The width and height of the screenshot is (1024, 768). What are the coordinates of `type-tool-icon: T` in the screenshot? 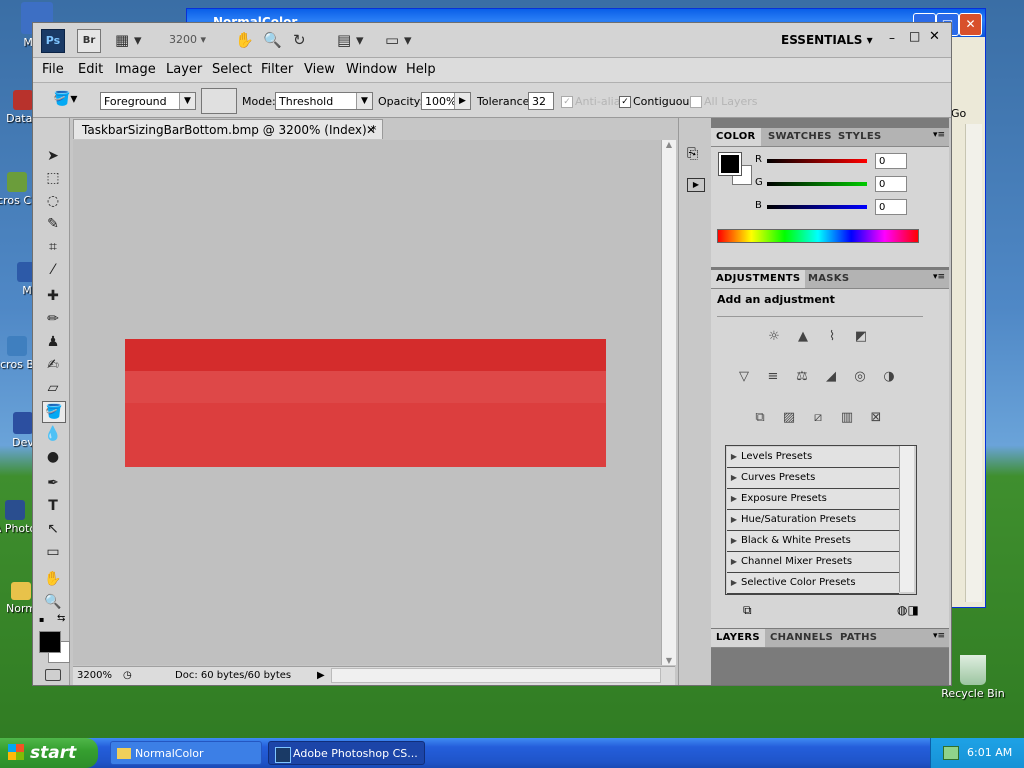 It's located at (53, 506).